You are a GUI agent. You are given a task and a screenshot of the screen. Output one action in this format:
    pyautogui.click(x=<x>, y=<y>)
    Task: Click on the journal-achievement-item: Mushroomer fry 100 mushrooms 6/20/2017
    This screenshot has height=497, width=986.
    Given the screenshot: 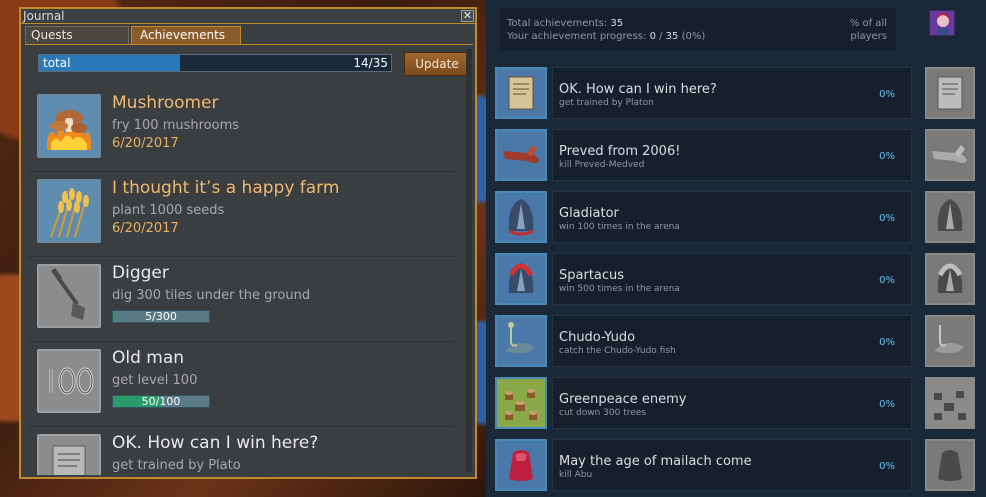 What is the action you would take?
    pyautogui.click(x=241, y=129)
    